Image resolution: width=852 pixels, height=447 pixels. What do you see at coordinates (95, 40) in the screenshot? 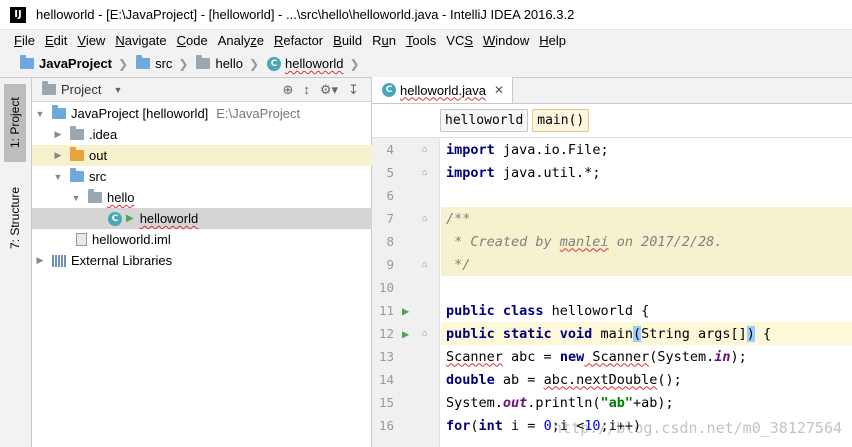
I see `menu-item-text: iew` at bounding box center [95, 40].